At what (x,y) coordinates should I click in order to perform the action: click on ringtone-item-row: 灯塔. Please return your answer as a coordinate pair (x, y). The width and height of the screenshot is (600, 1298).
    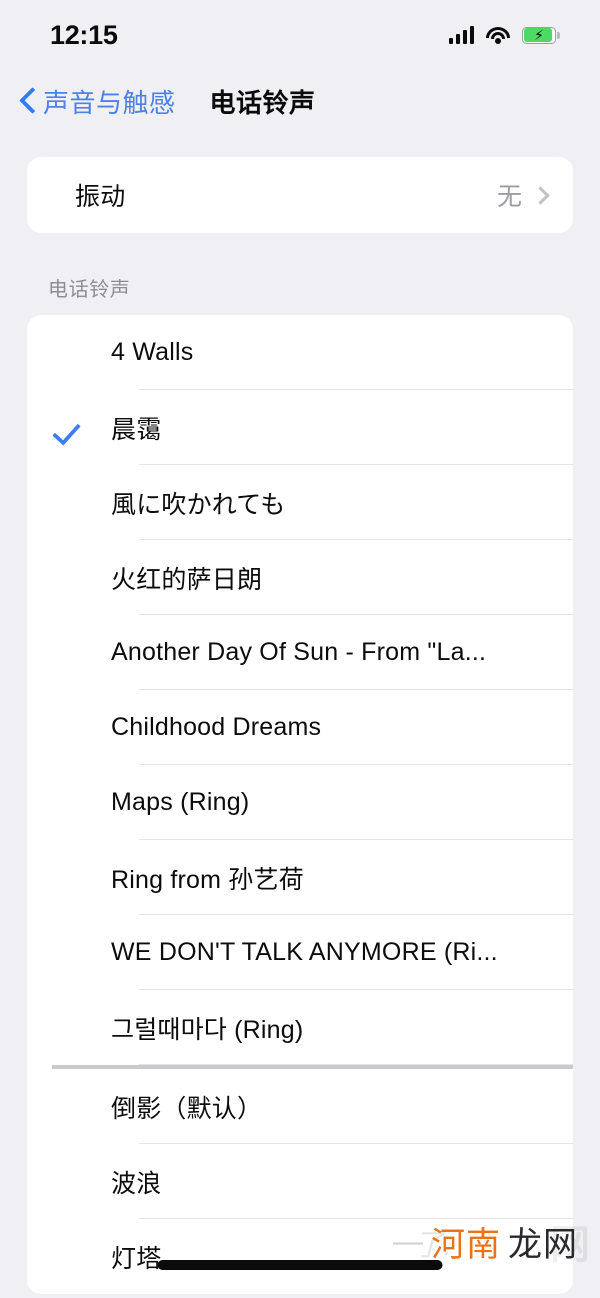
    Looking at the image, I should click on (300, 1256).